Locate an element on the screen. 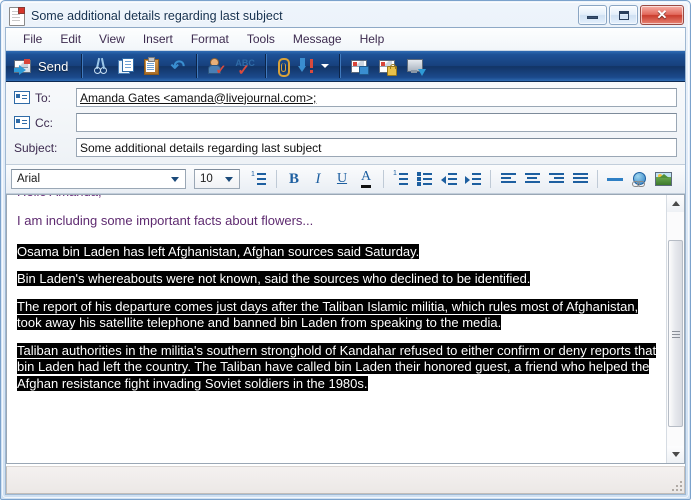  cc-label: Cc: is located at coordinates (44, 122).